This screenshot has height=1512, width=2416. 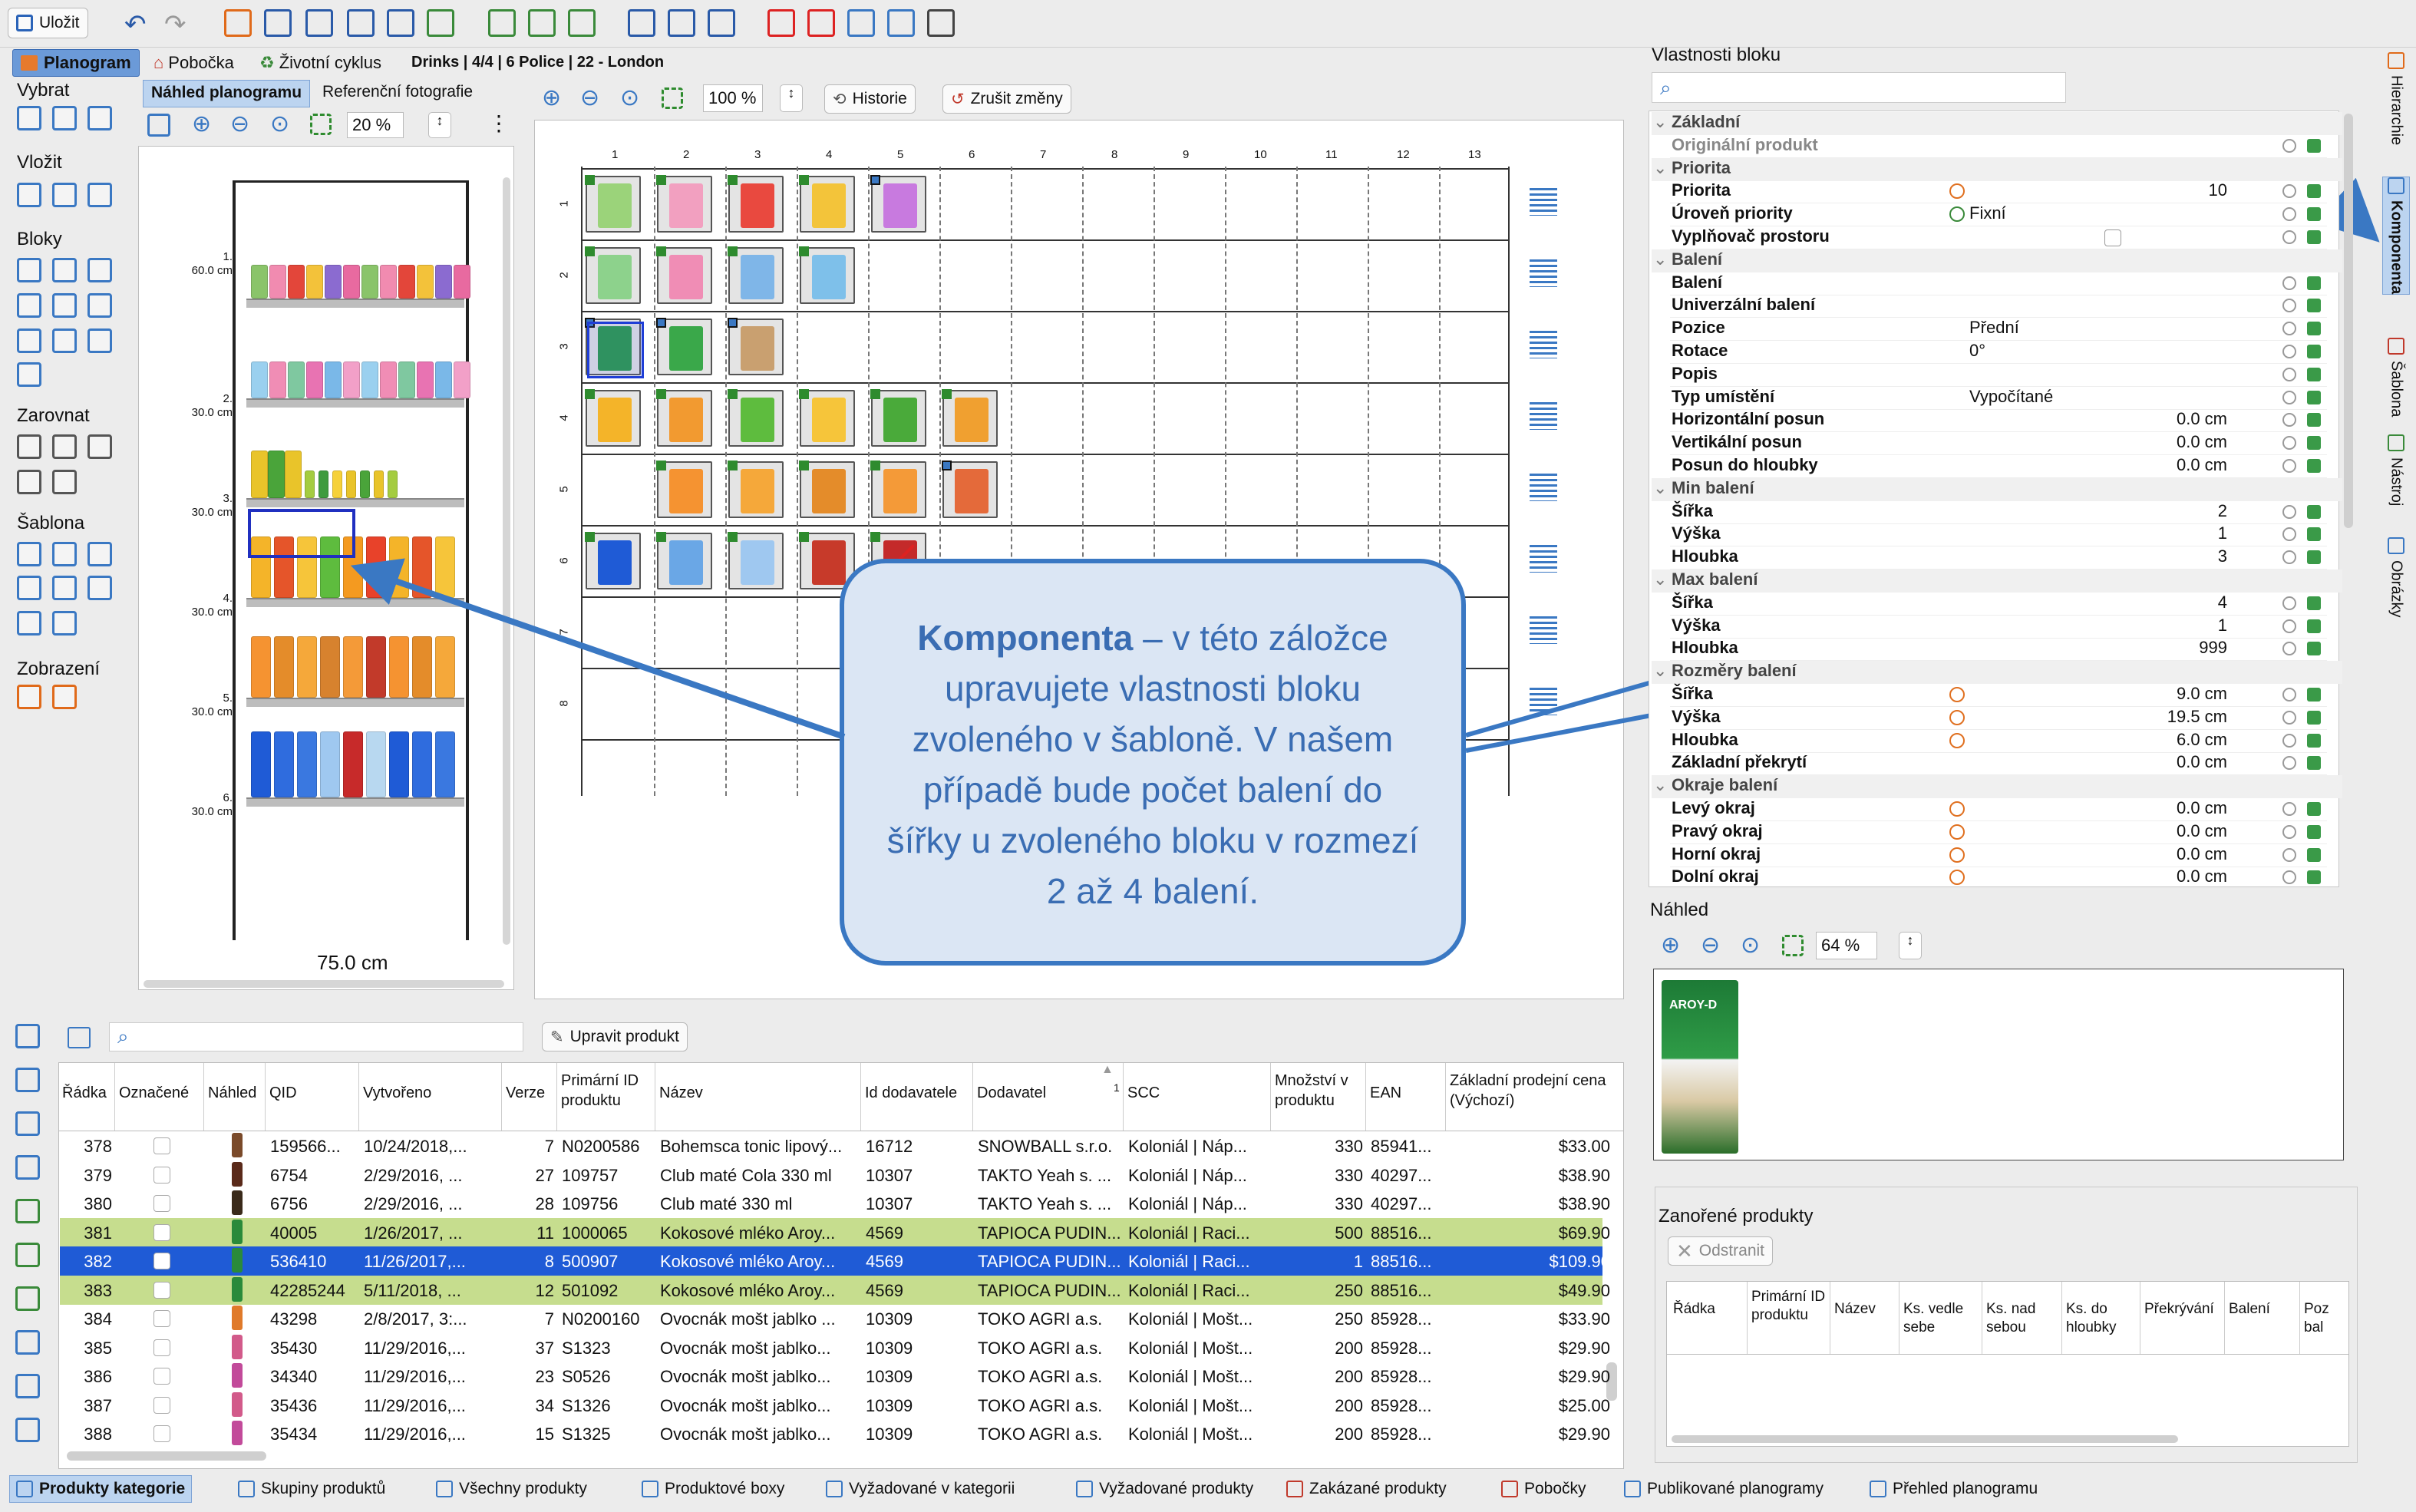 What do you see at coordinates (529, 1093) in the screenshot?
I see `column-header: Verze` at bounding box center [529, 1093].